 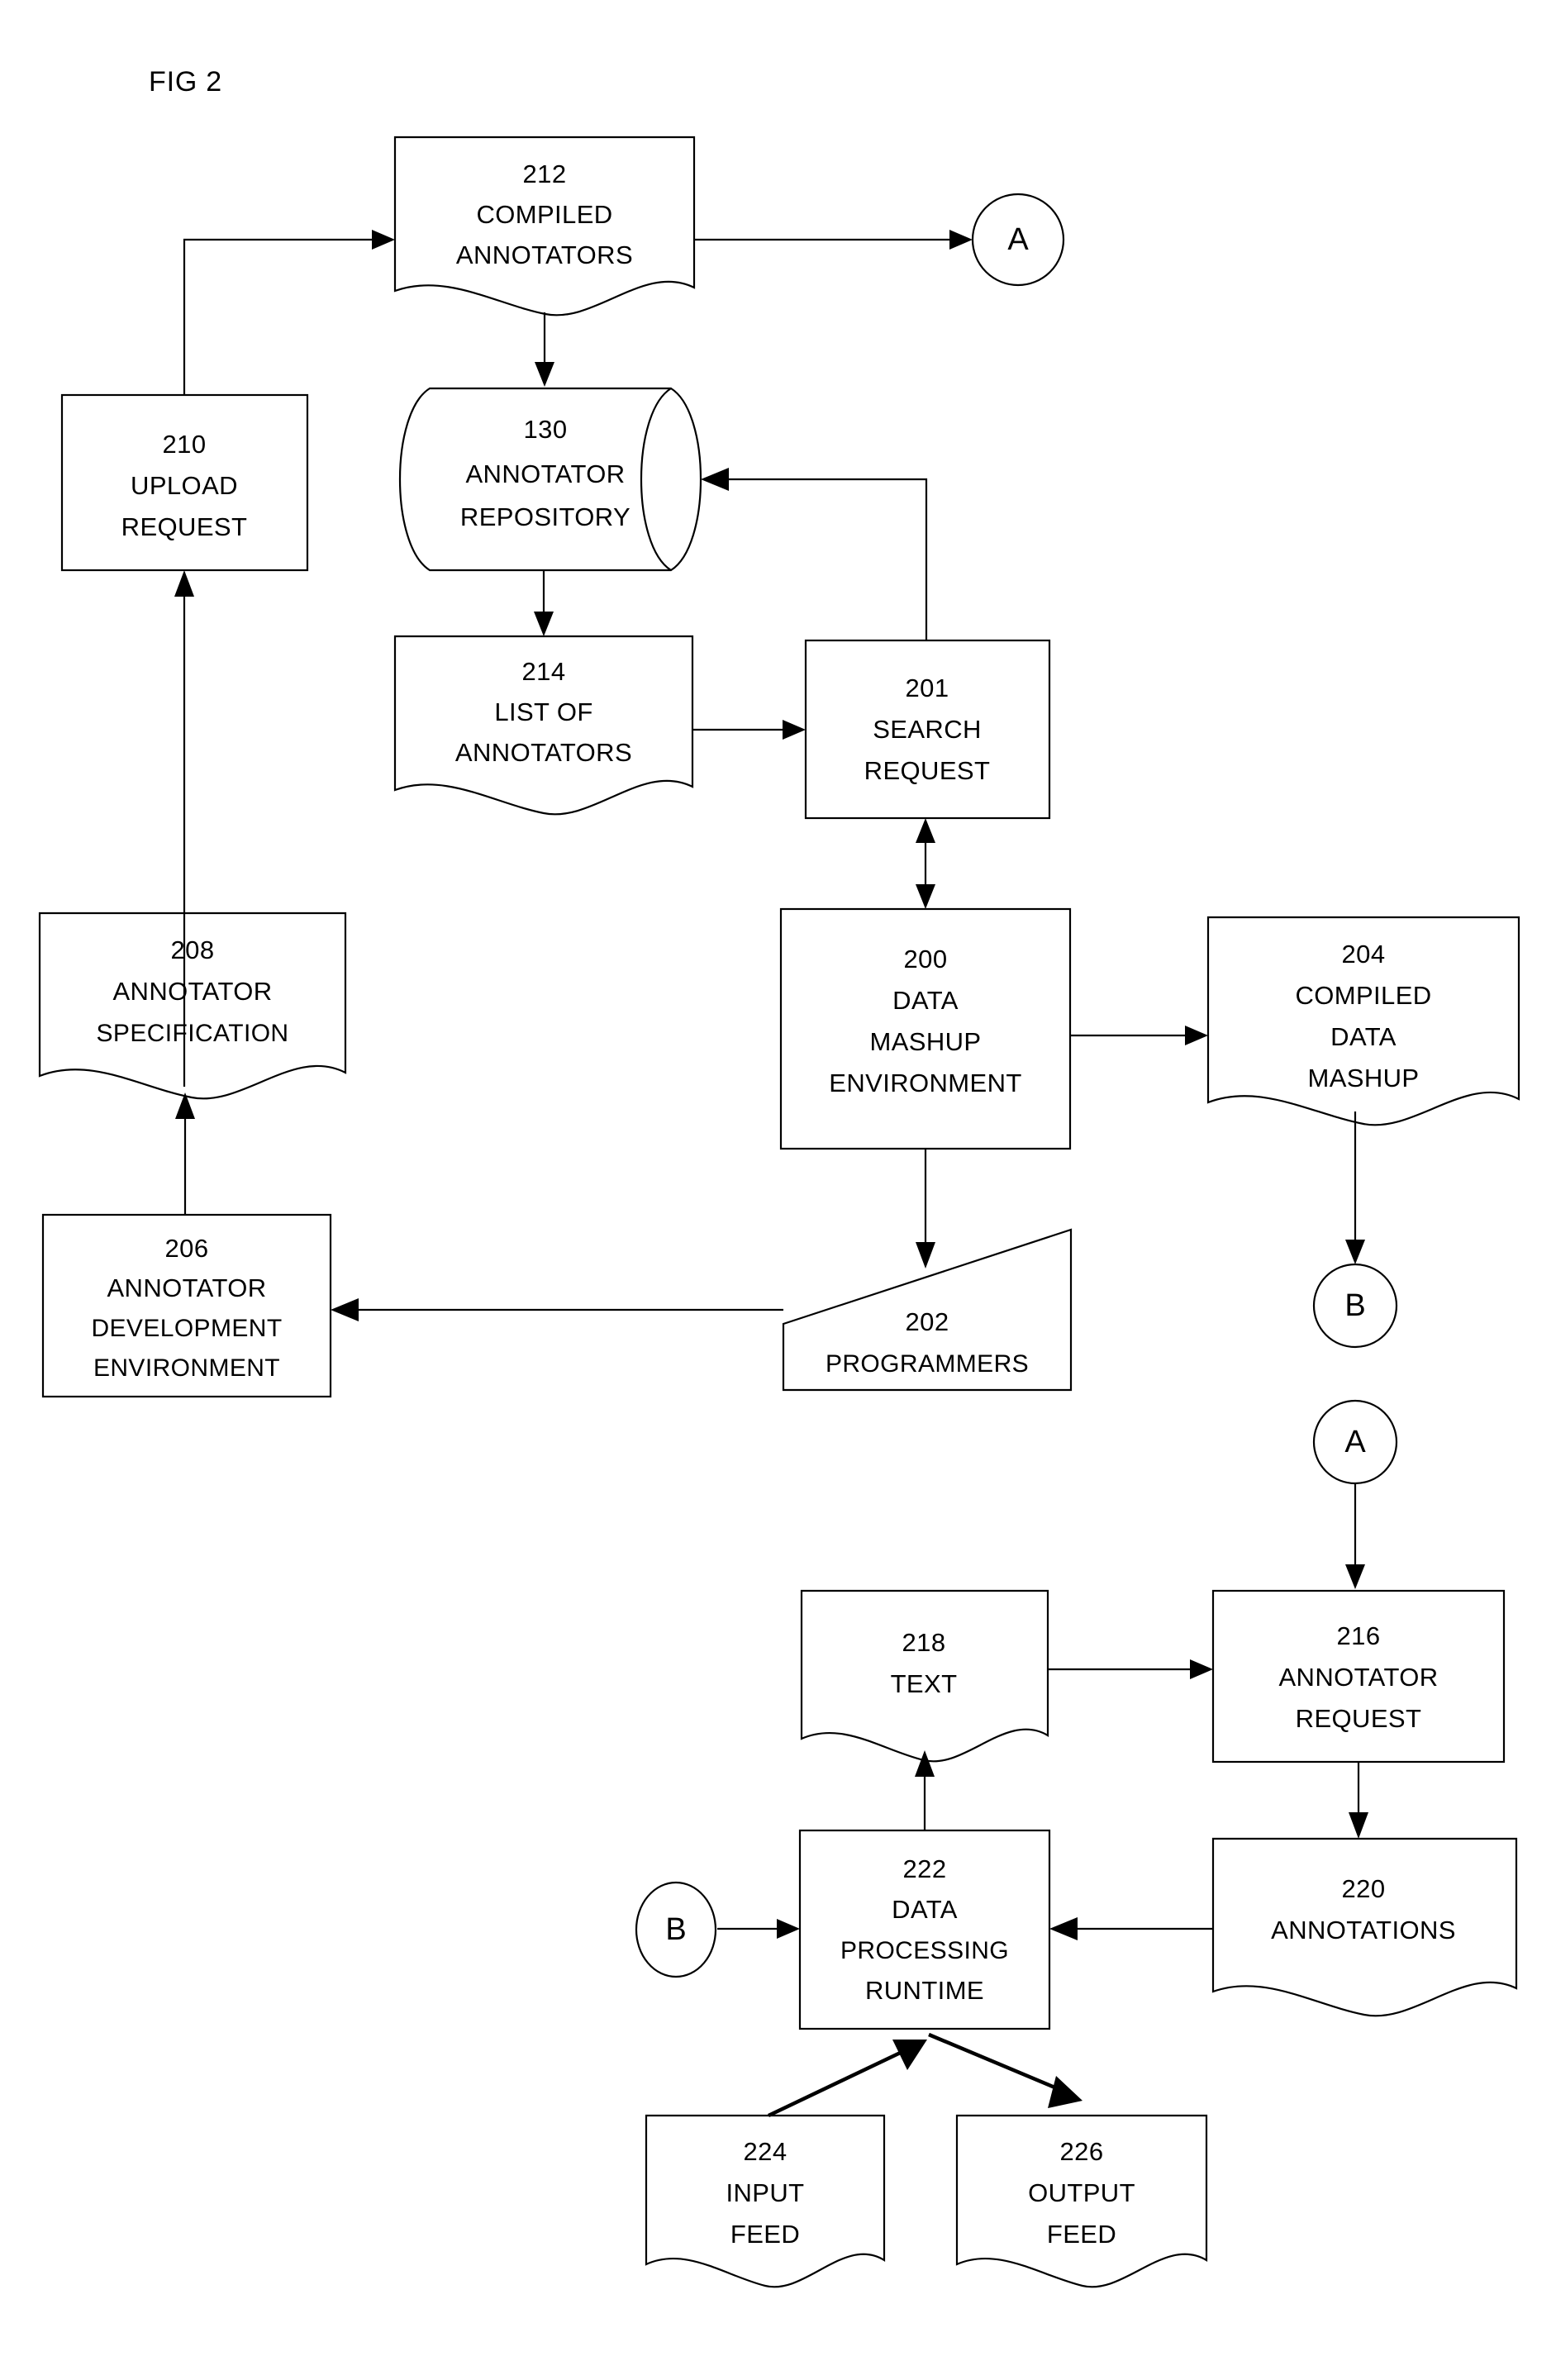 I want to click on node-line2: PROCESSING, so click(x=924, y=1950).